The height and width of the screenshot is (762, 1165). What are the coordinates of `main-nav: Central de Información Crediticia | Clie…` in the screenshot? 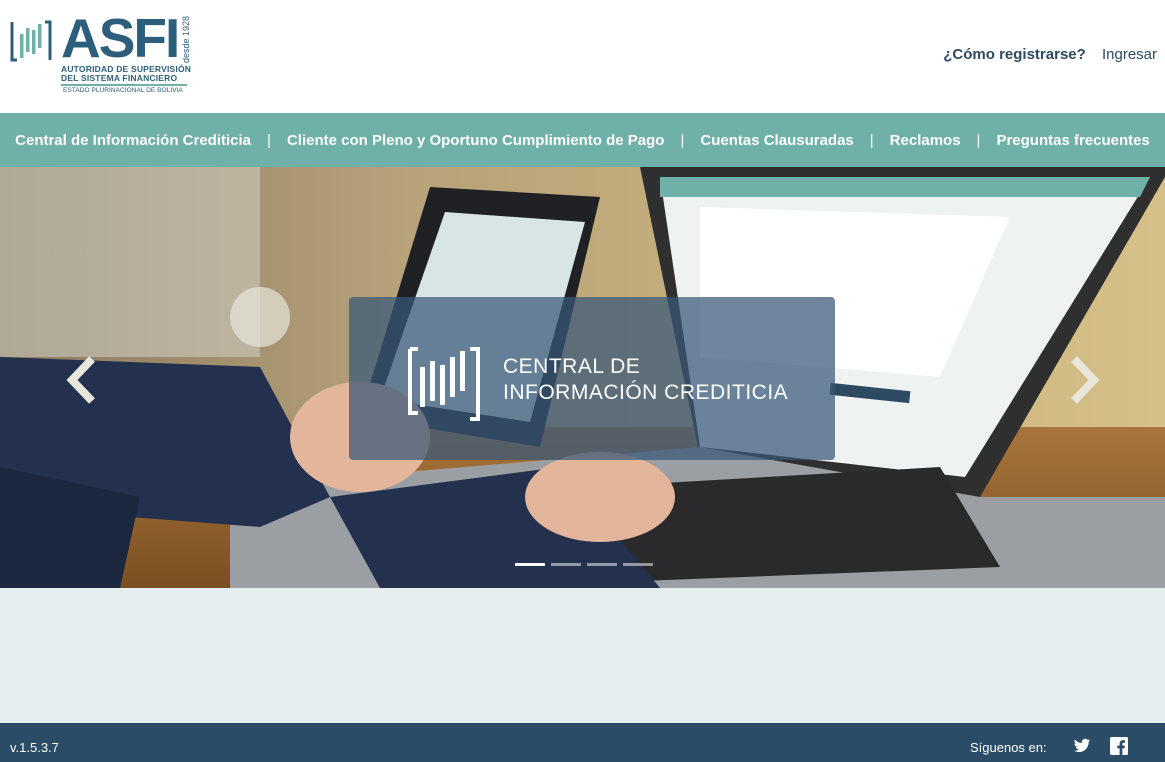 It's located at (582, 140).